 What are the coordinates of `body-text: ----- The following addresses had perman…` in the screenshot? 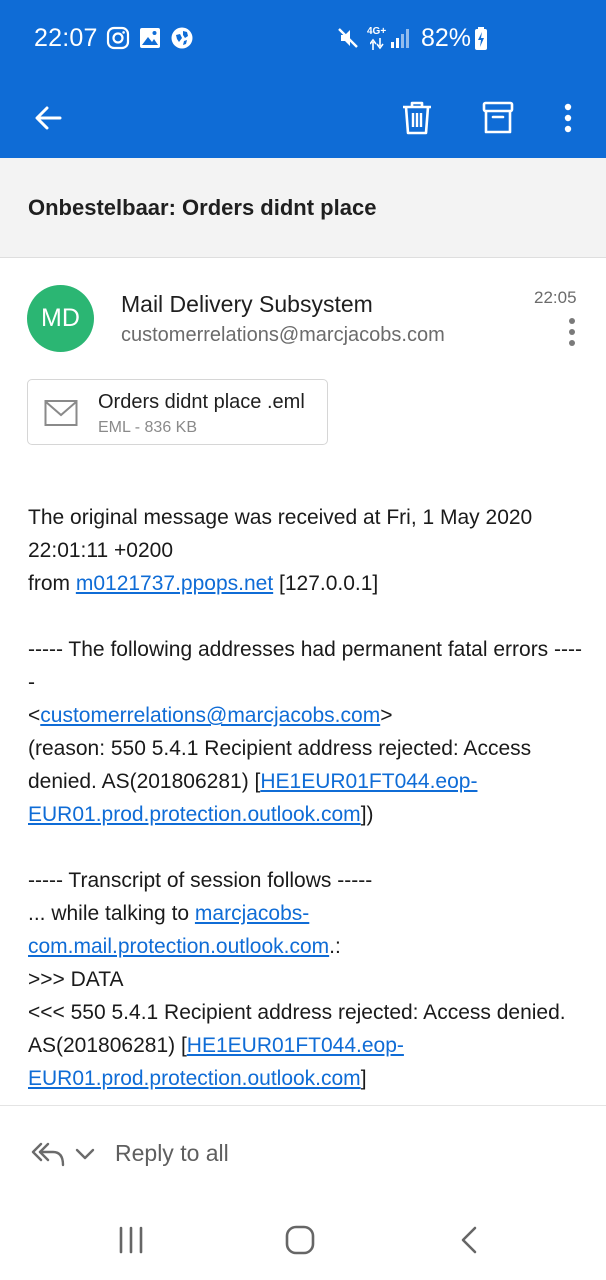 It's located at (305, 666).